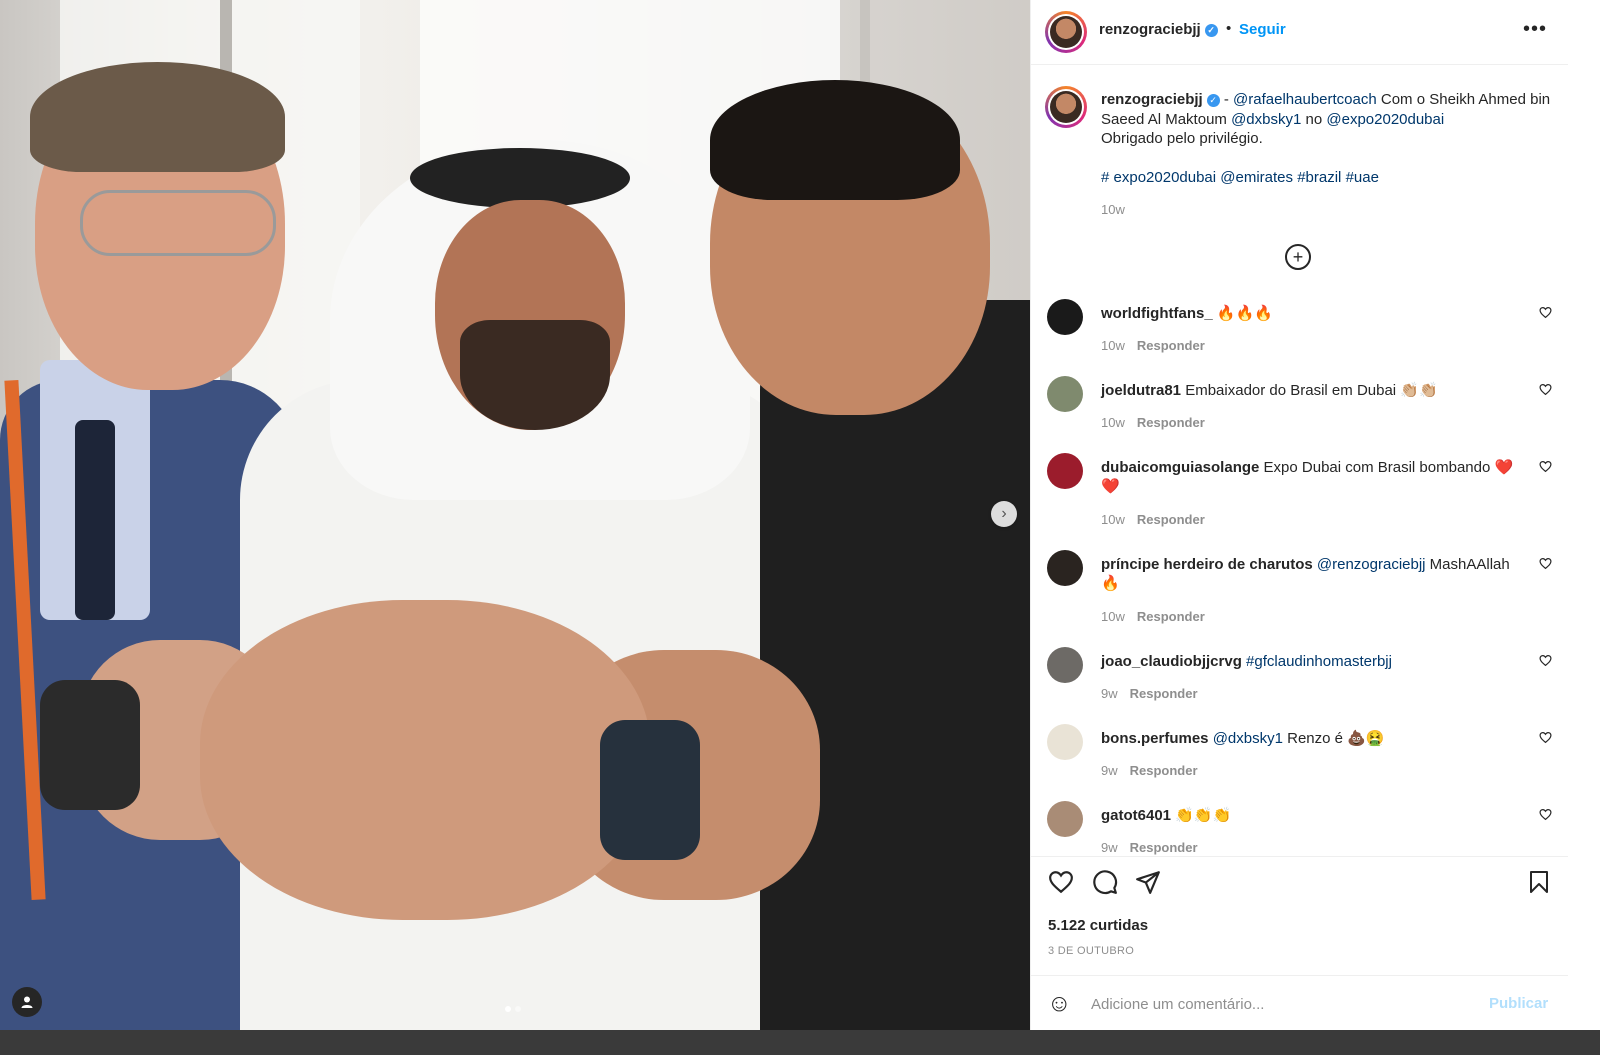 Image resolution: width=1600 pixels, height=1055 pixels. Describe the element at coordinates (1262, 29) in the screenshot. I see `follow-button: Seguir` at that location.